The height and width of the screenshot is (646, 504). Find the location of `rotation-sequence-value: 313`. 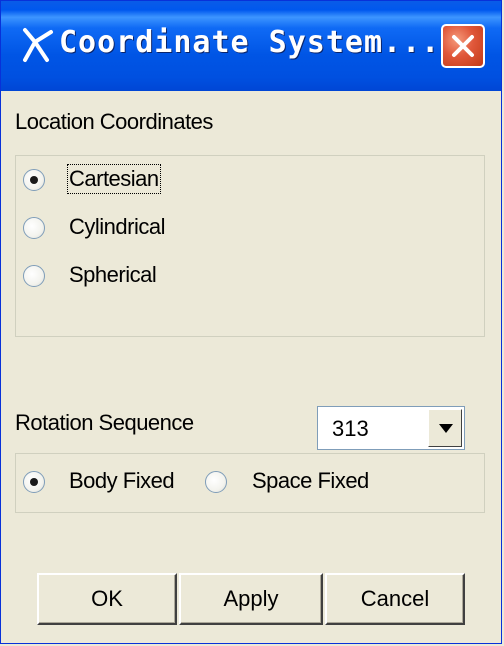

rotation-sequence-value: 313 is located at coordinates (350, 428).